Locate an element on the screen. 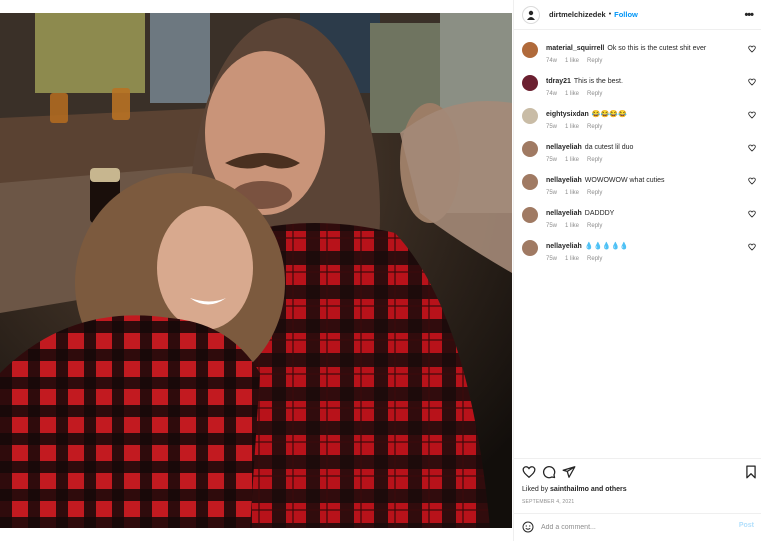 The image size is (761, 541). comment-text: tdray21 This is the best. is located at coordinates (584, 81).